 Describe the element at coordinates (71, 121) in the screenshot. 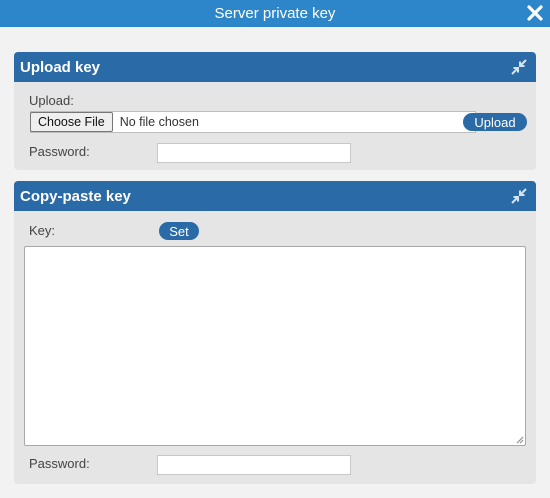

I see `choose-file-button: Choose File` at that location.